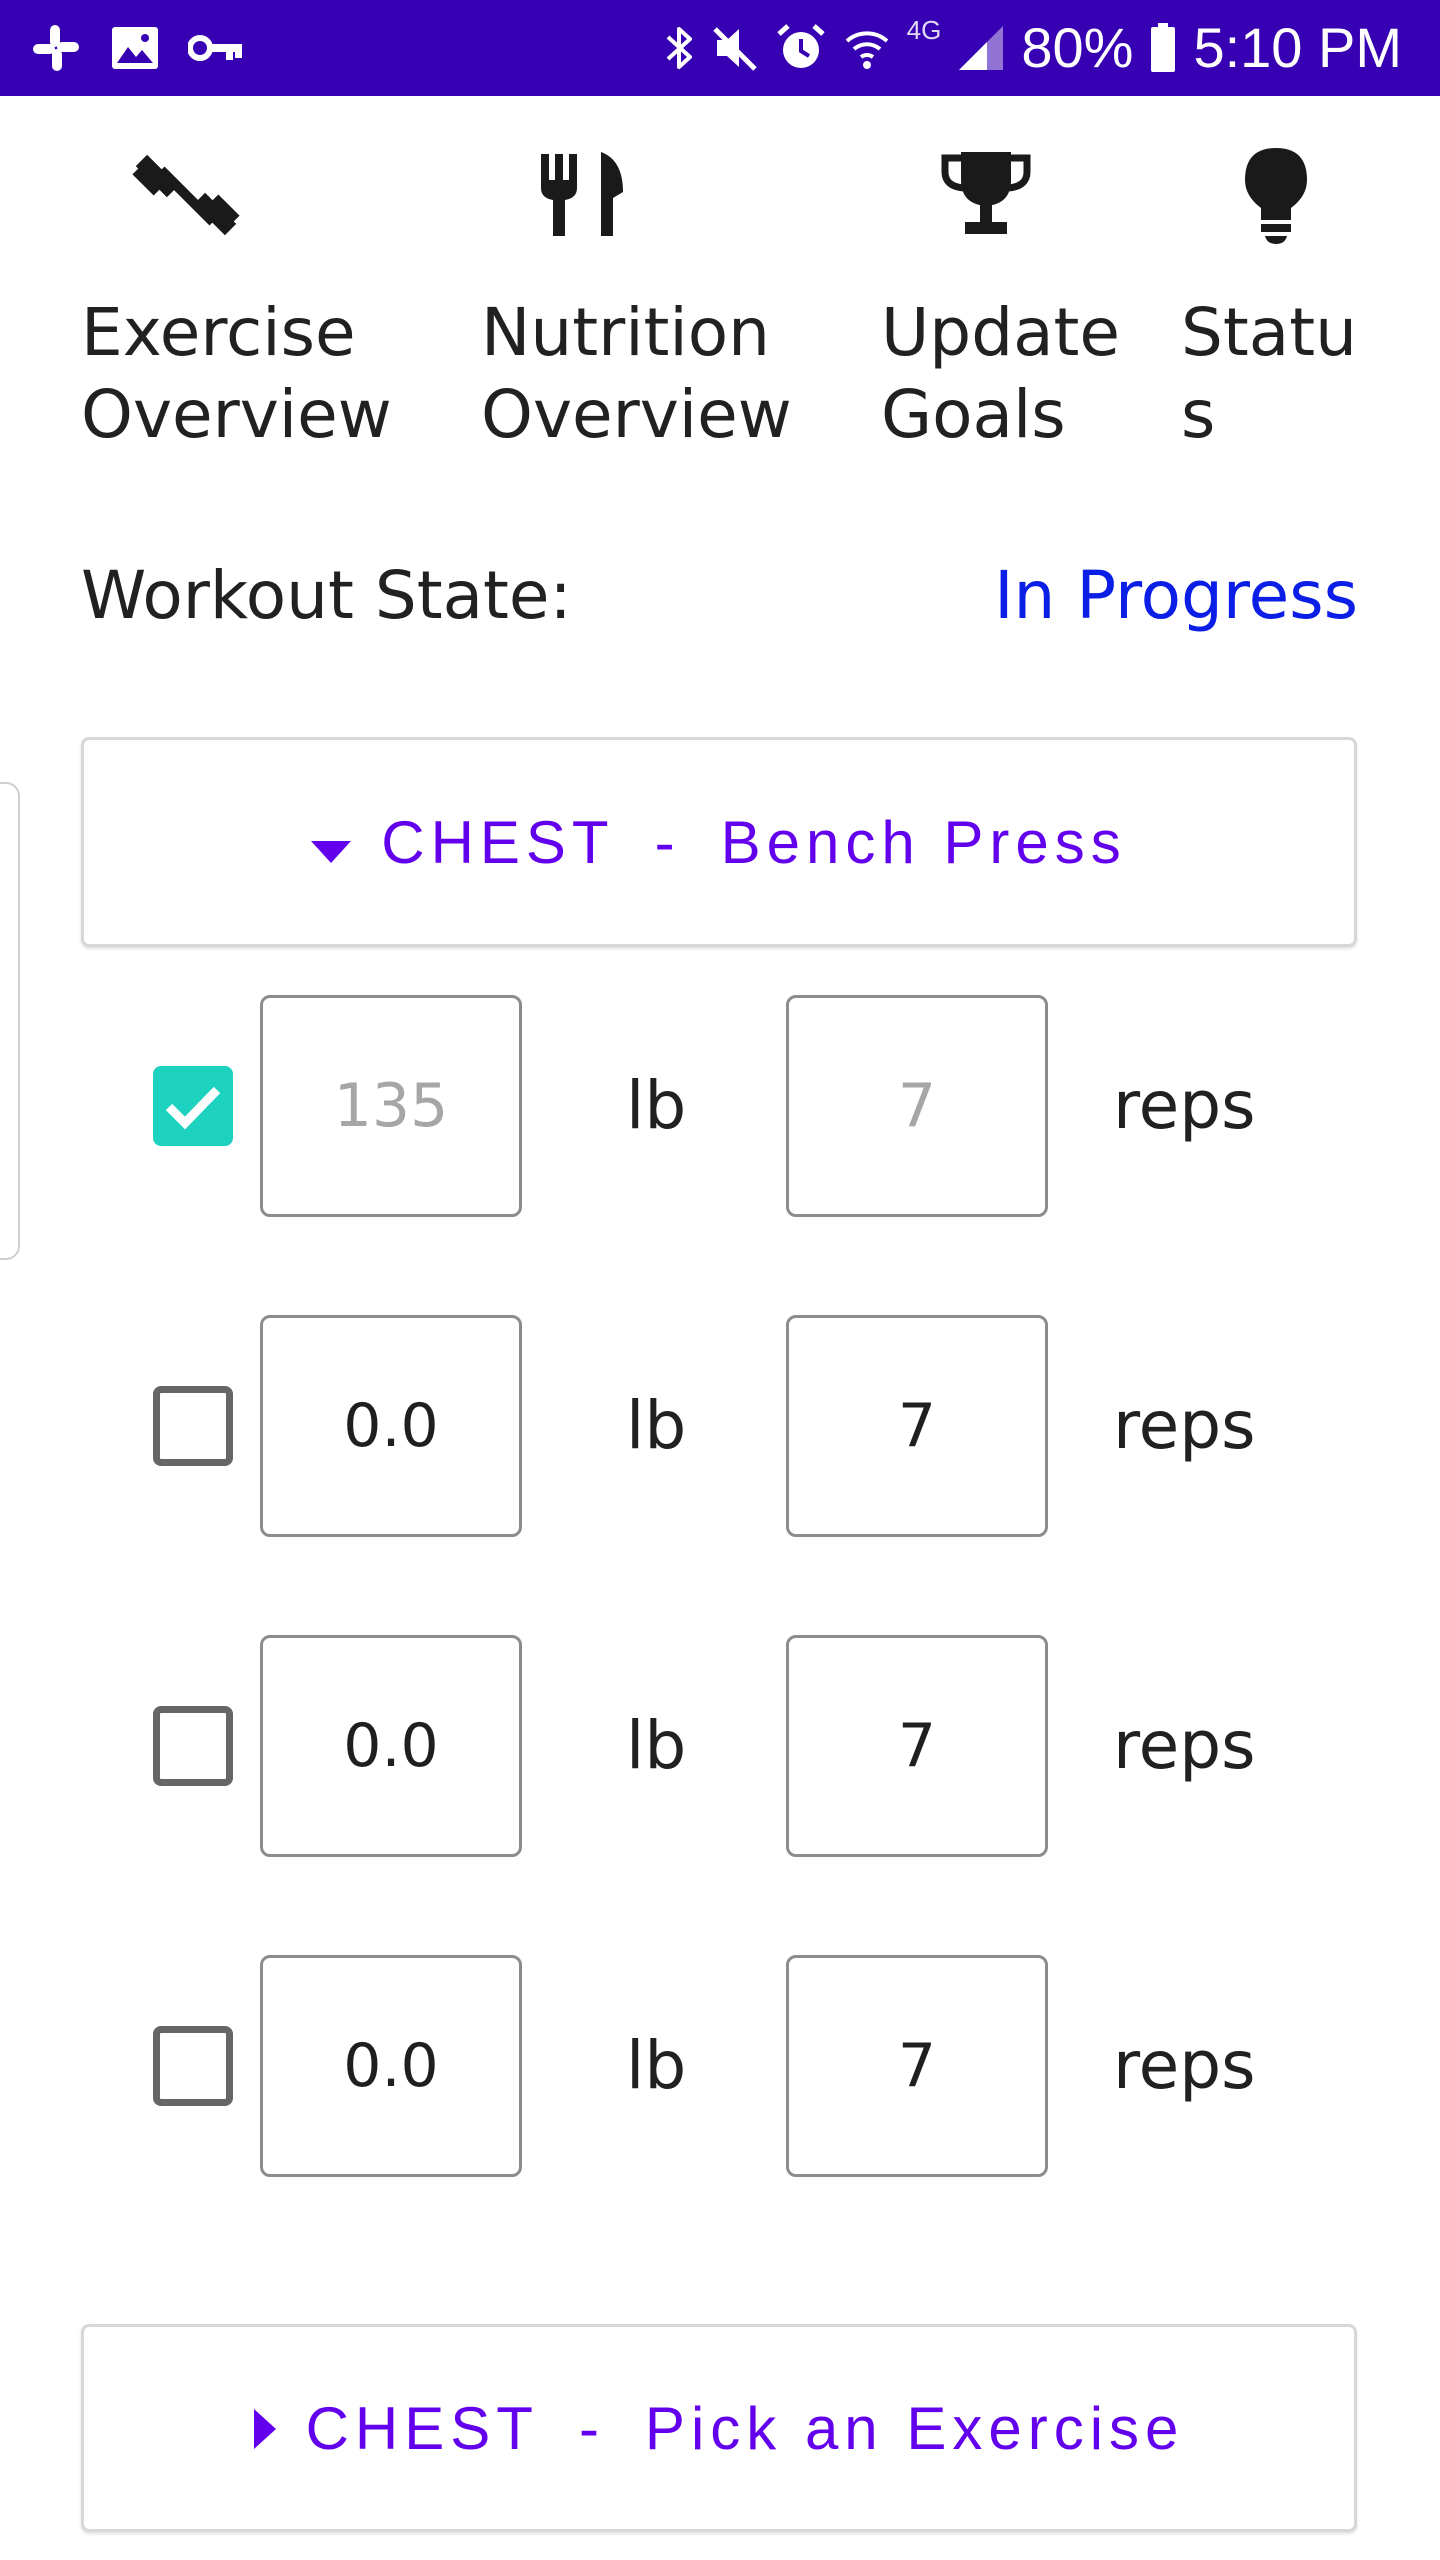 The image size is (1440, 2560). I want to click on system-icons: 4G 80% 5:10 PM, so click(1033, 48).